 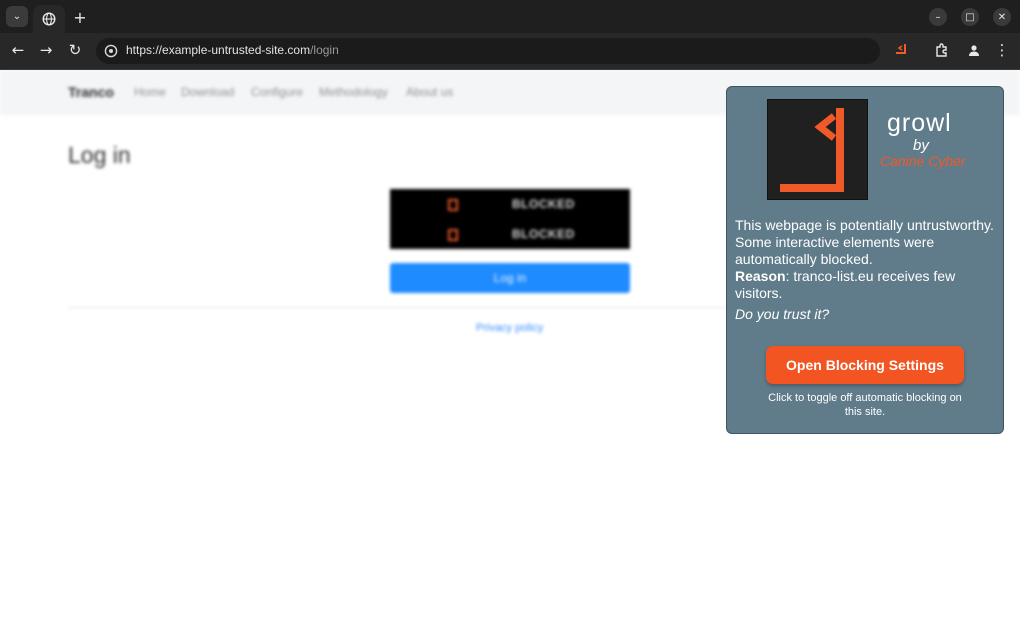 What do you see at coordinates (429, 92) in the screenshot?
I see `nav-about: About us` at bounding box center [429, 92].